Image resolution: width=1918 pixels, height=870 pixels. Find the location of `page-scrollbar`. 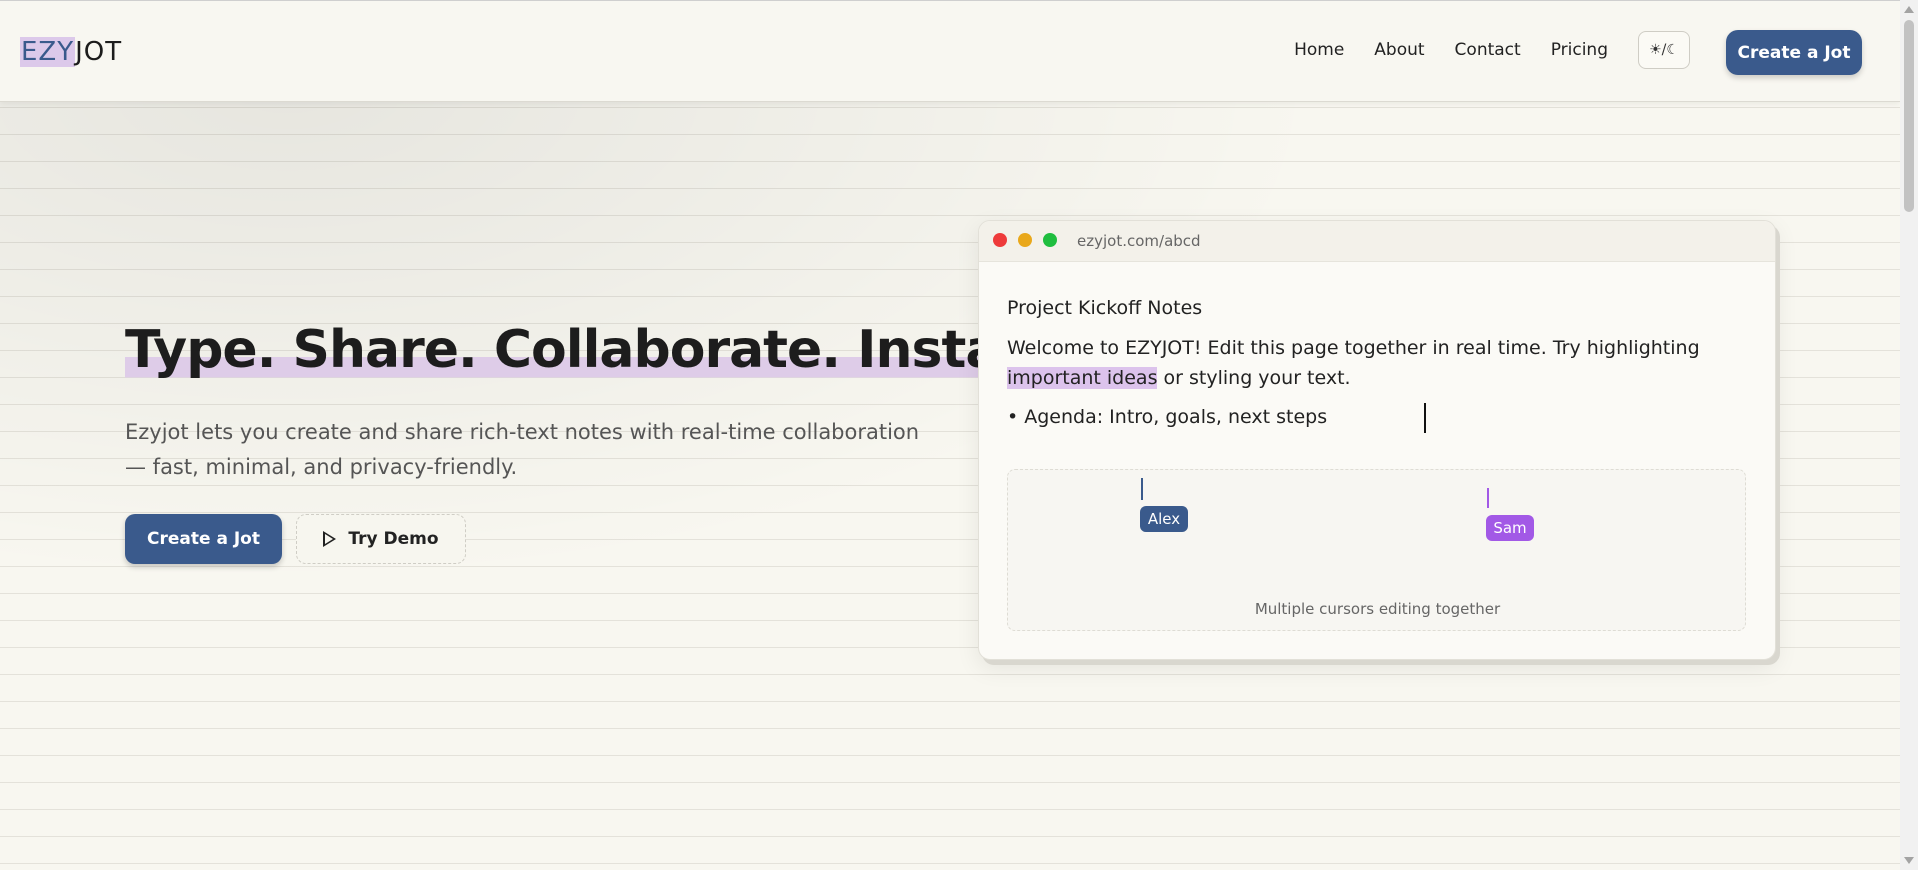

page-scrollbar is located at coordinates (1909, 435).